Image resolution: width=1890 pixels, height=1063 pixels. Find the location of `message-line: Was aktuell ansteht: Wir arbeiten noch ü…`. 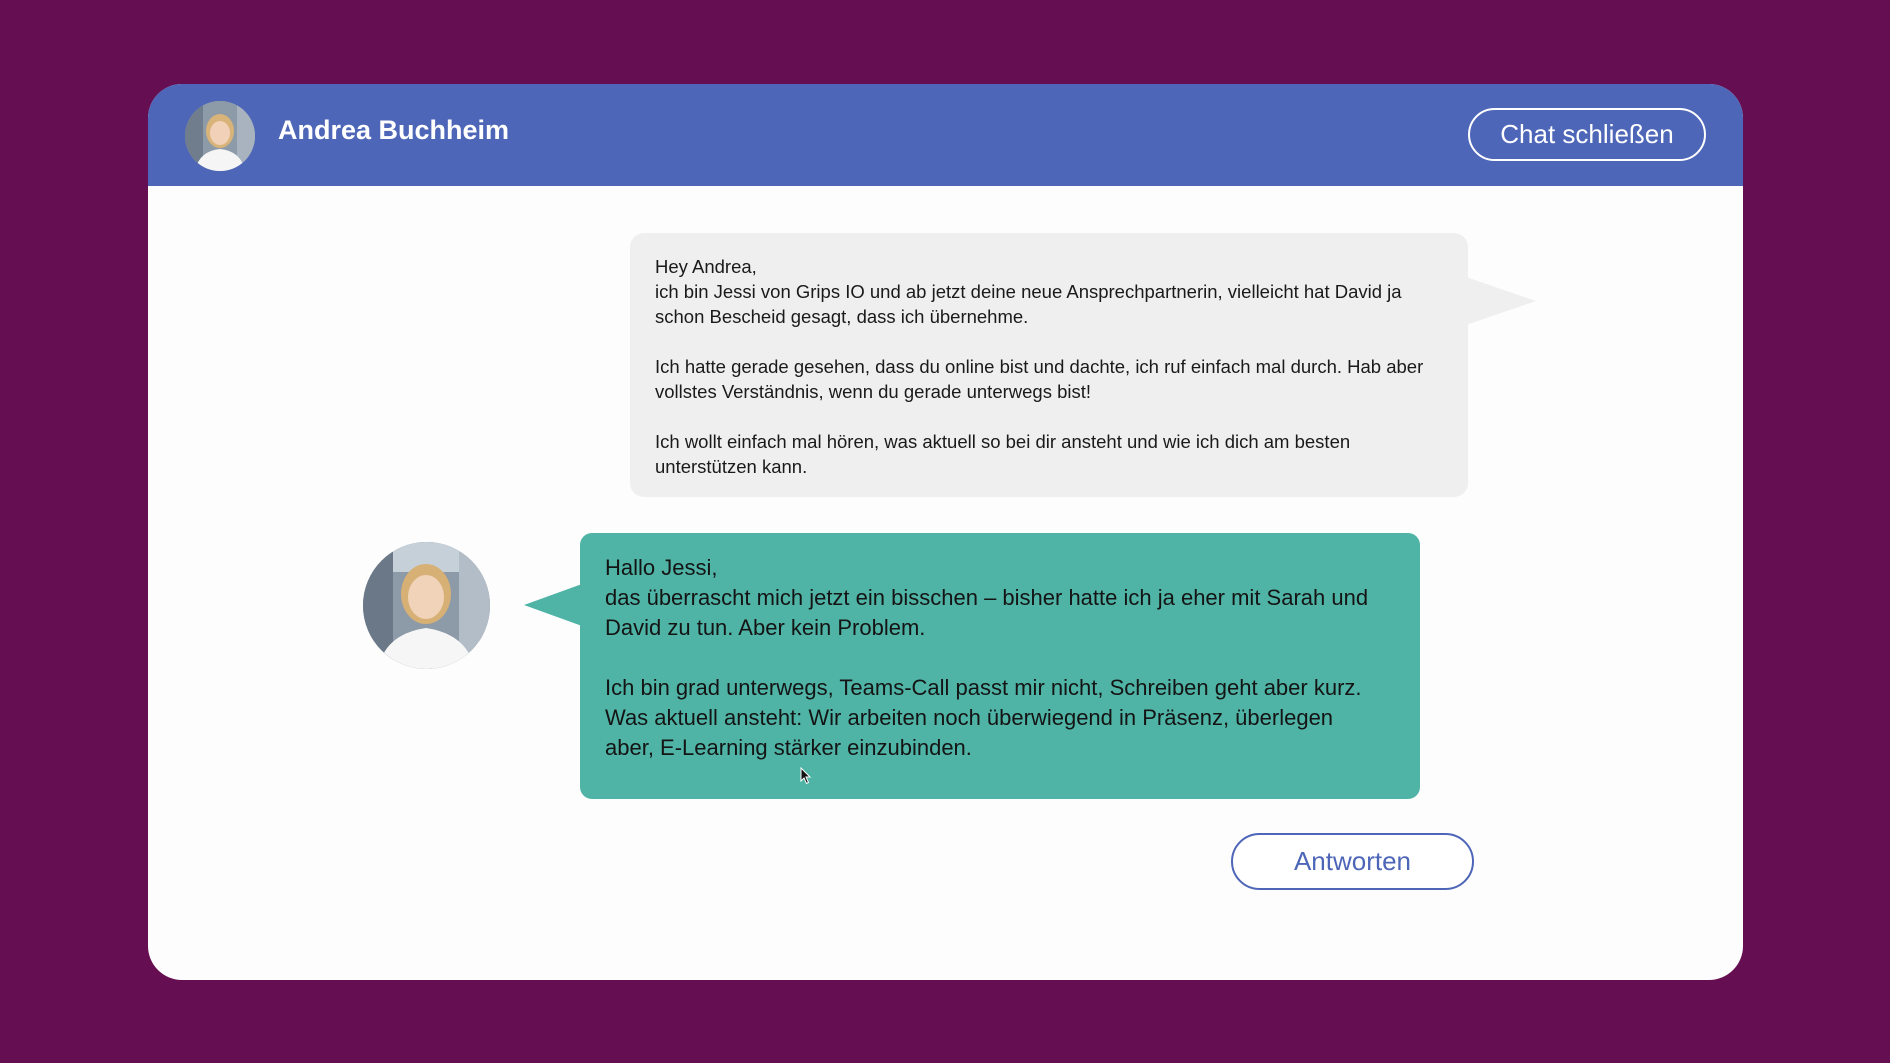

message-line: Was aktuell ansteht: Wir arbeiten noch ü… is located at coordinates (969, 717).